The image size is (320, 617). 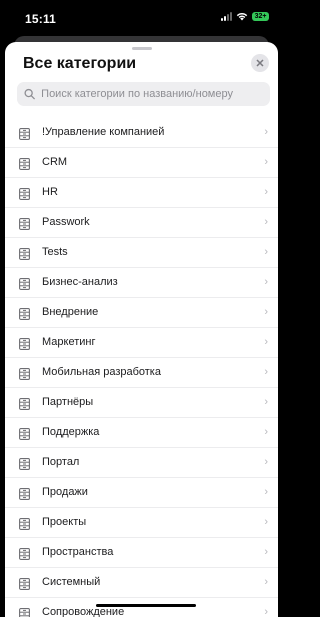 What do you see at coordinates (141, 313) in the screenshot?
I see `list-item: Внедрение ›` at bounding box center [141, 313].